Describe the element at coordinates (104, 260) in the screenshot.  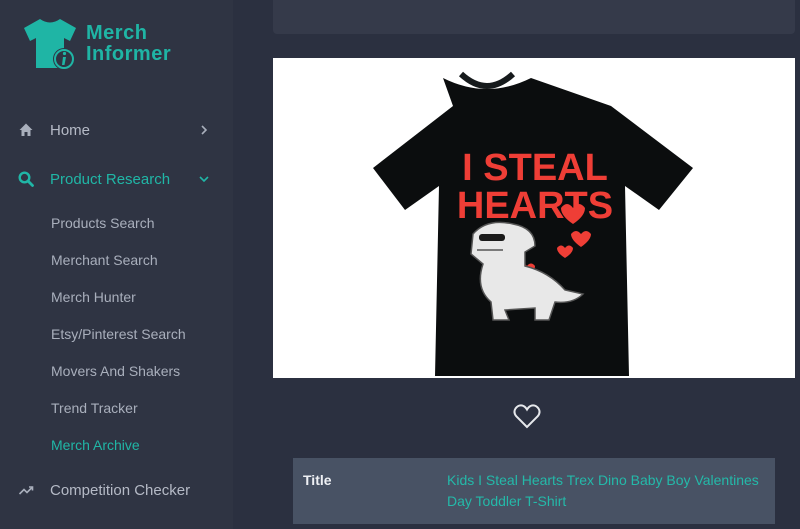
I see `subnav-merchant-search: Merchant Search` at that location.